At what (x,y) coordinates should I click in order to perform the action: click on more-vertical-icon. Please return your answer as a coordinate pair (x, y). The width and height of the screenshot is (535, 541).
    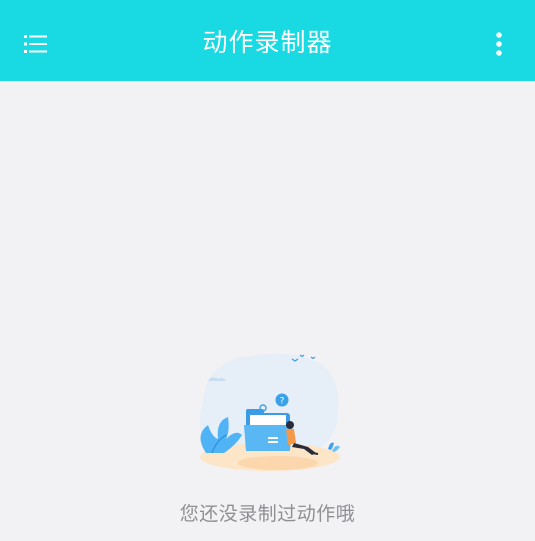
    Looking at the image, I should click on (499, 44).